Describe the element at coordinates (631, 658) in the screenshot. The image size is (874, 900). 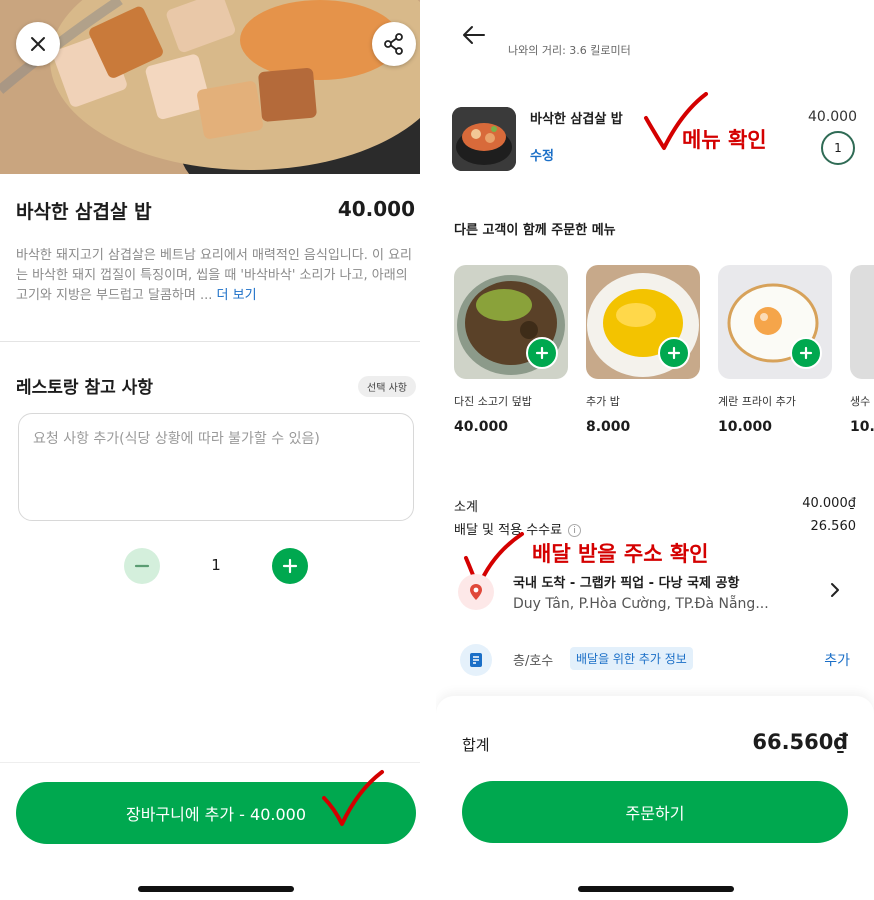
I see `extra-info-badge: 배달을 위한 추가 정보` at that location.